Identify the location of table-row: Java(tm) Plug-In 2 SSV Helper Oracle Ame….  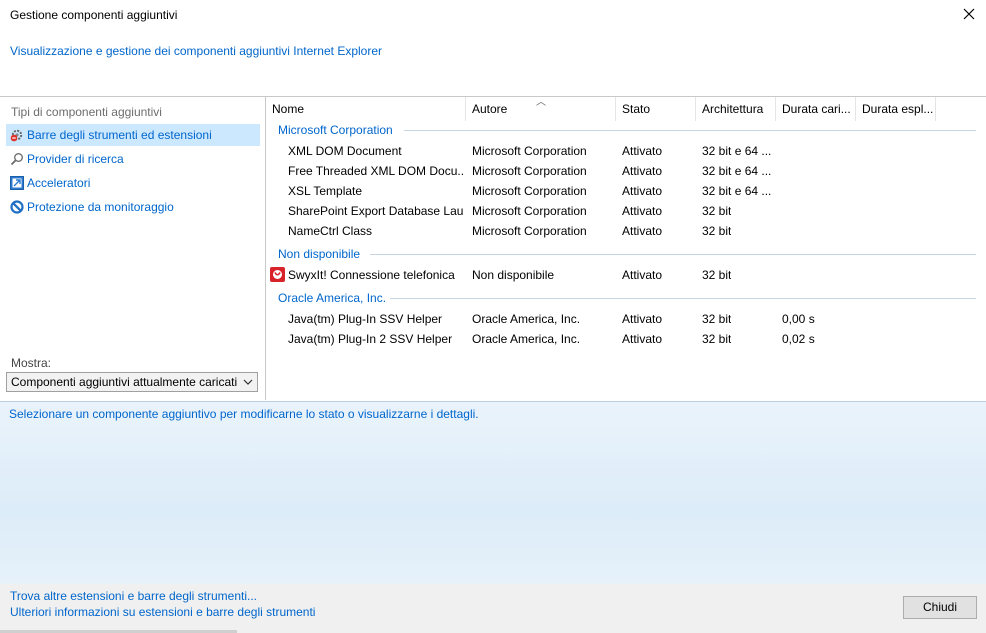
(626, 340).